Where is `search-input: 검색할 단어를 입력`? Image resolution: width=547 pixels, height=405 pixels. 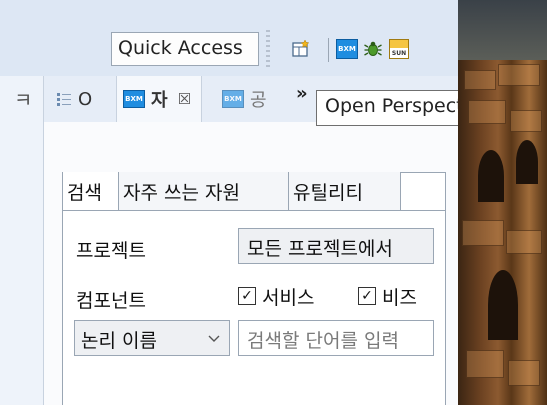
search-input: 검색할 단어를 입력 is located at coordinates (336, 338).